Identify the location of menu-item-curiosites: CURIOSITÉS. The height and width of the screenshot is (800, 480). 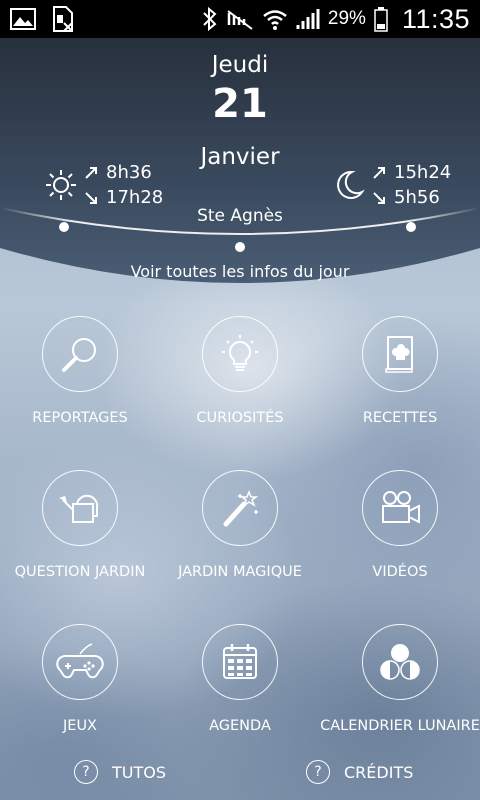
(240, 371).